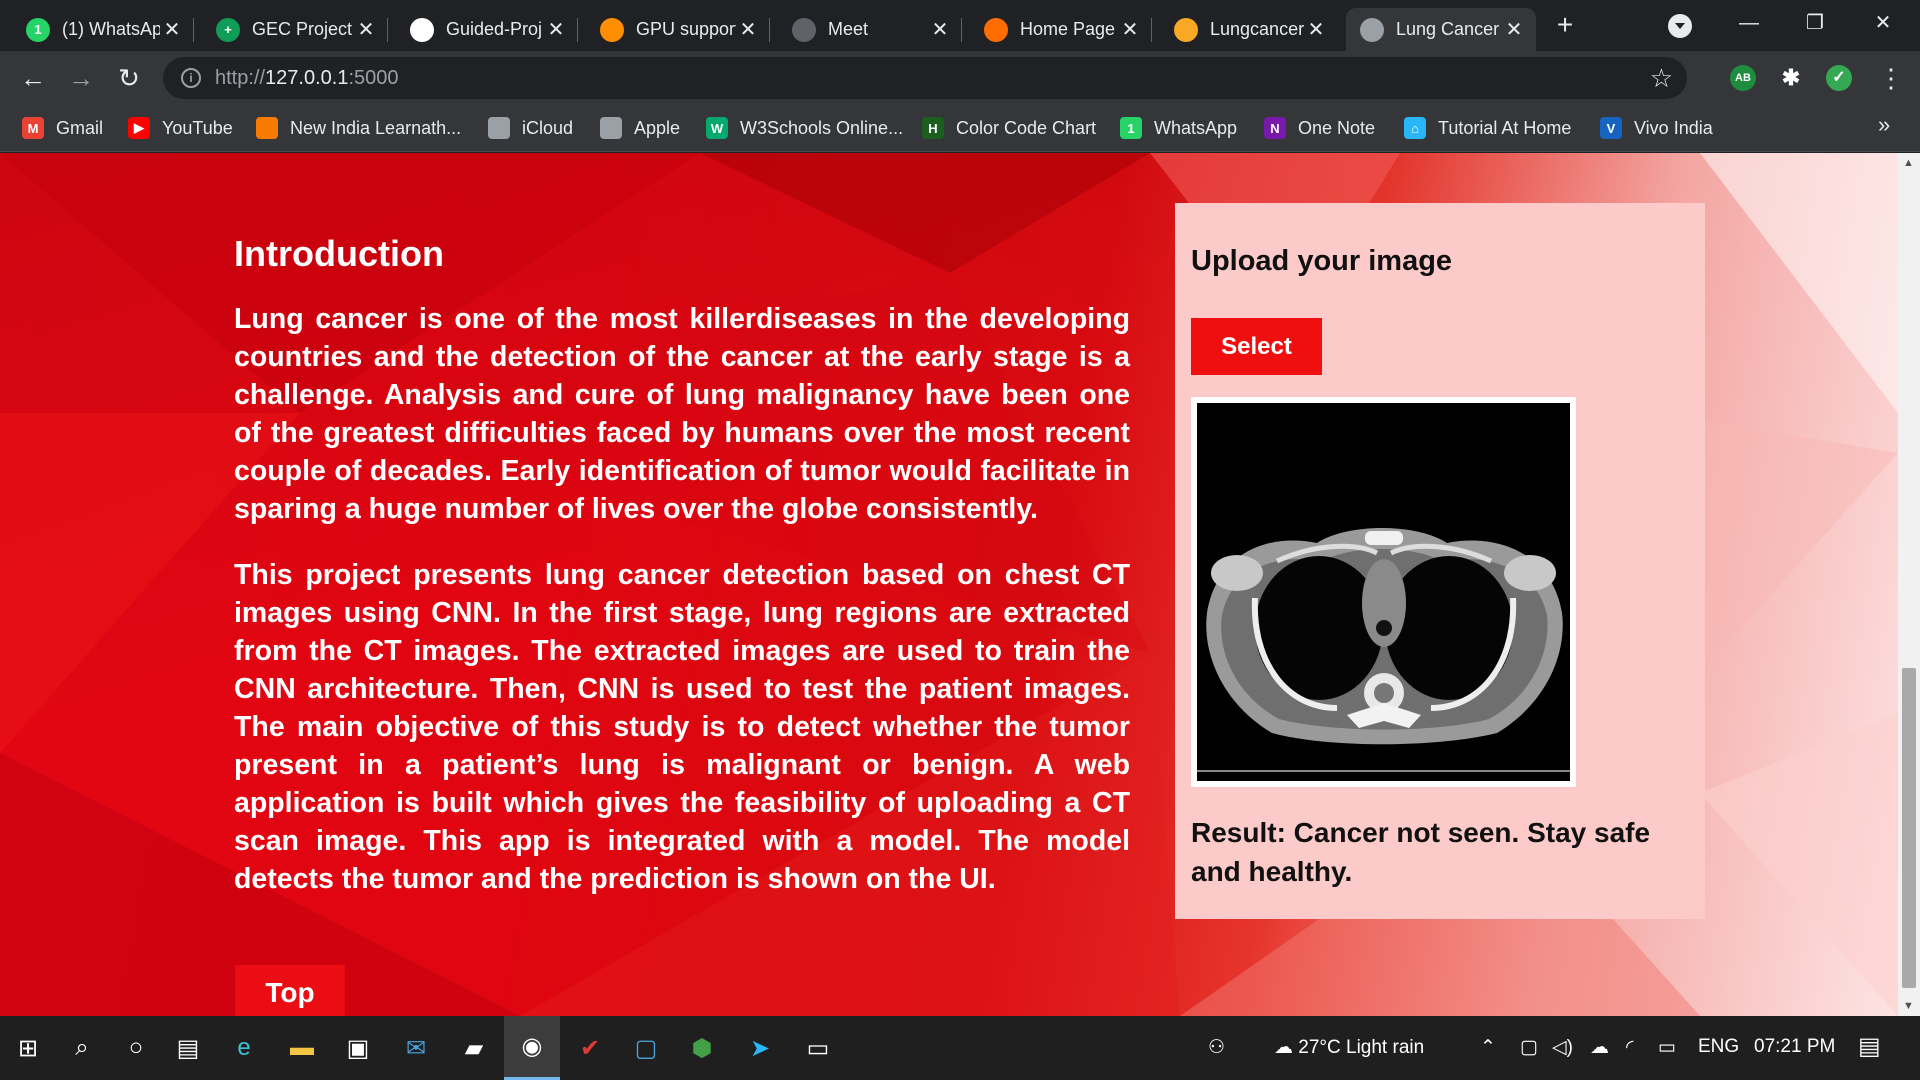 This screenshot has height=1080, width=1920. What do you see at coordinates (1718, 1047) in the screenshot?
I see `language-indicator: ENG` at bounding box center [1718, 1047].